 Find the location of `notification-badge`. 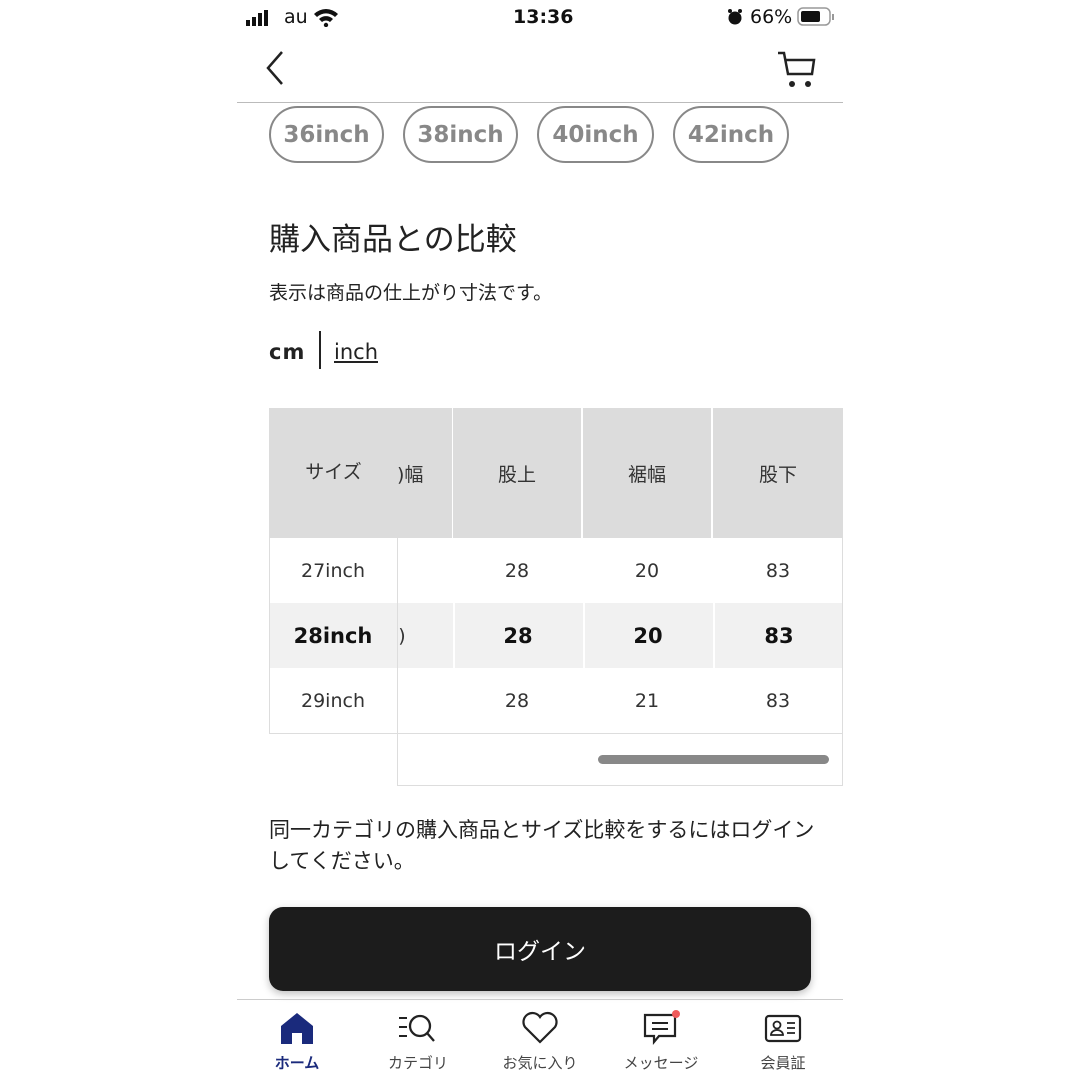

notification-badge is located at coordinates (676, 1014).